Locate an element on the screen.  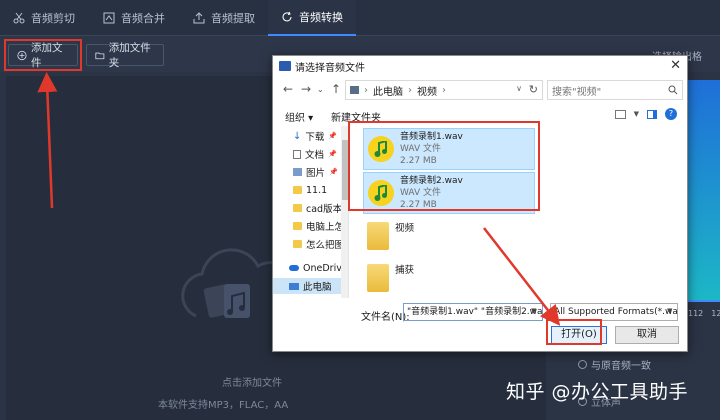
highlight-box-files is located at coordinates (444, 166).